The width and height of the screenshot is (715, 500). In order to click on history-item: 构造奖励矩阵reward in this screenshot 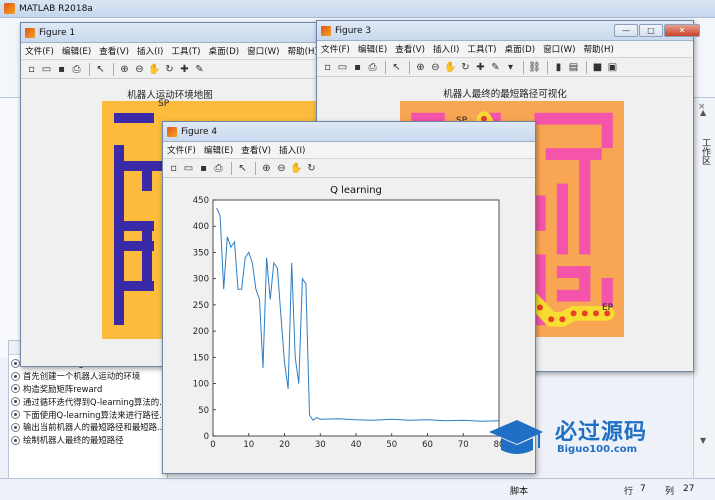, I will do `click(88, 389)`.